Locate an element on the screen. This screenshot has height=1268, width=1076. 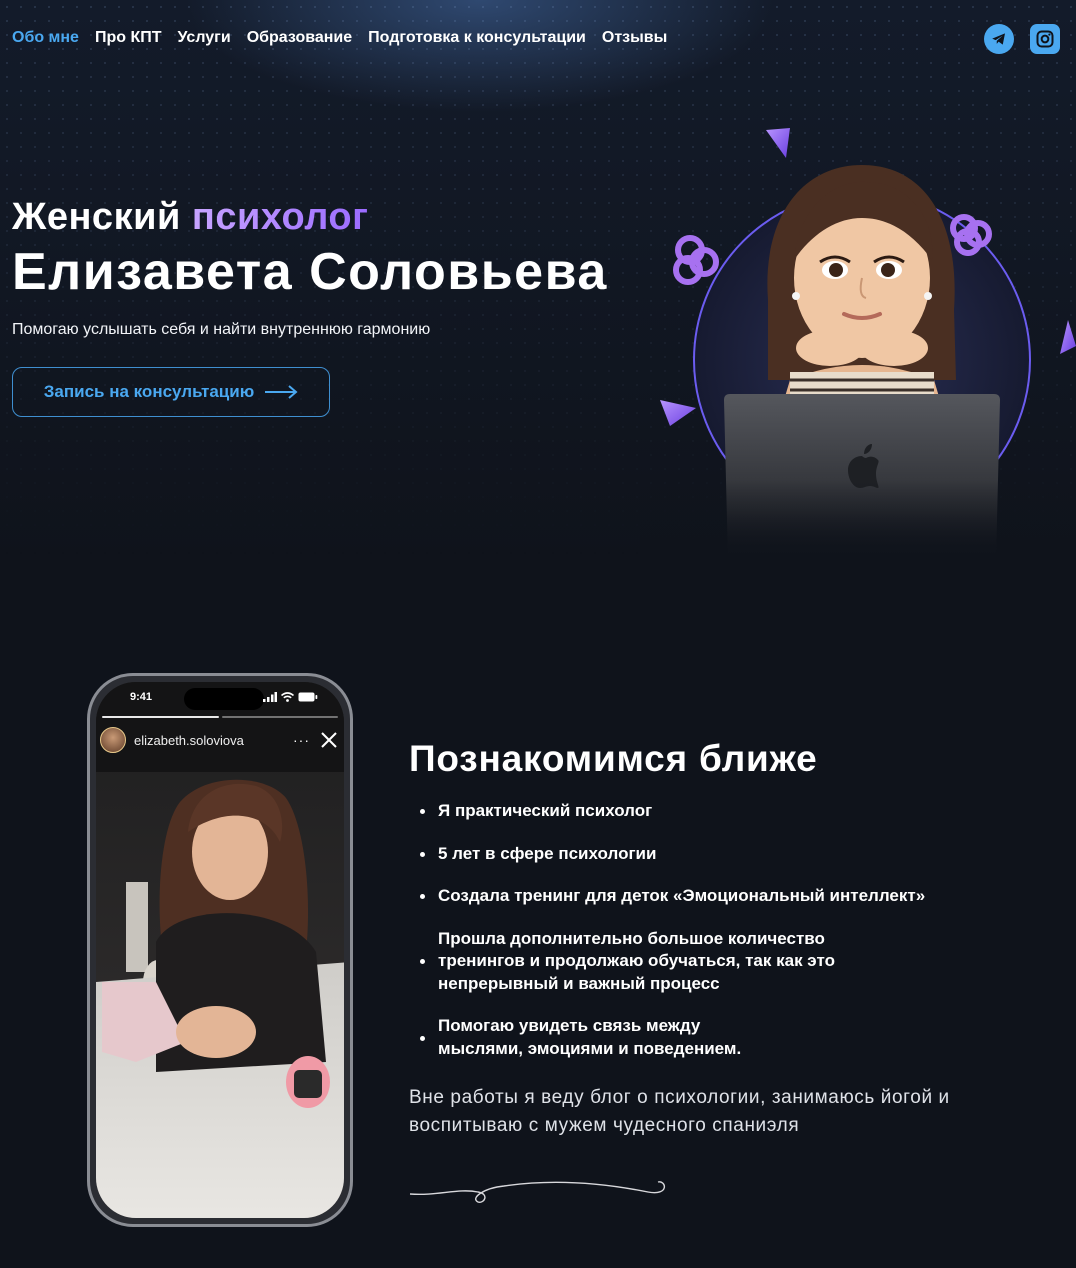
nav-item-education: Образование is located at coordinates (299, 38).